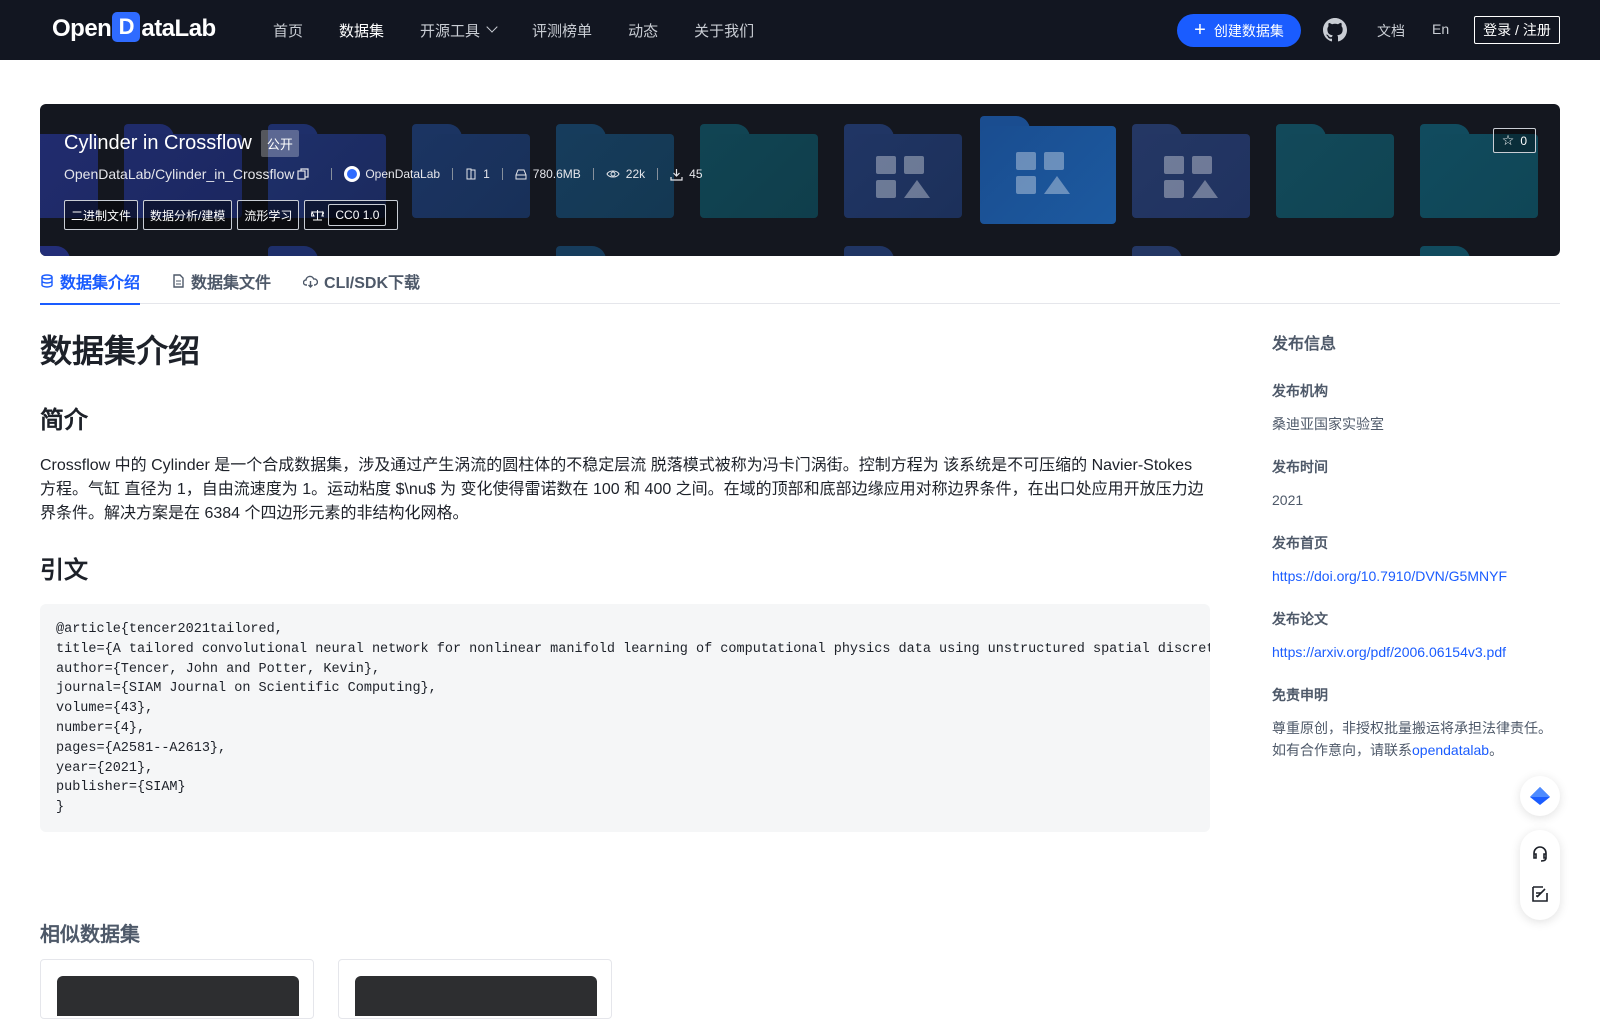 The image size is (1600, 1019). I want to click on login-register-button: 登录 / 注册, so click(1517, 30).